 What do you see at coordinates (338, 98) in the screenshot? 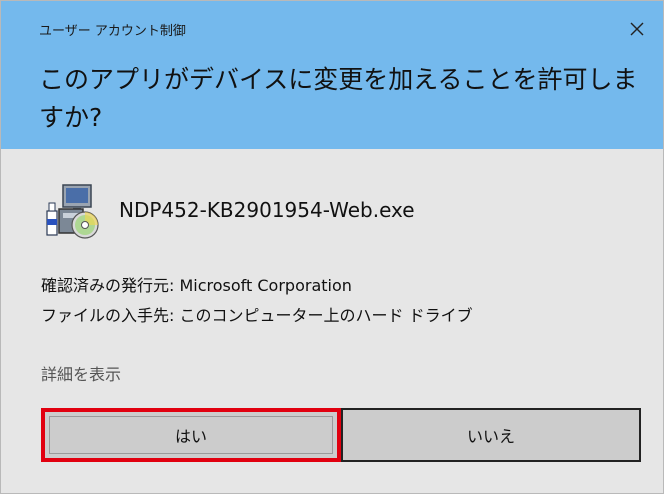
I see `uac-prompt: このアプリがデバイスに変更を加えることを許可しますか?` at bounding box center [338, 98].